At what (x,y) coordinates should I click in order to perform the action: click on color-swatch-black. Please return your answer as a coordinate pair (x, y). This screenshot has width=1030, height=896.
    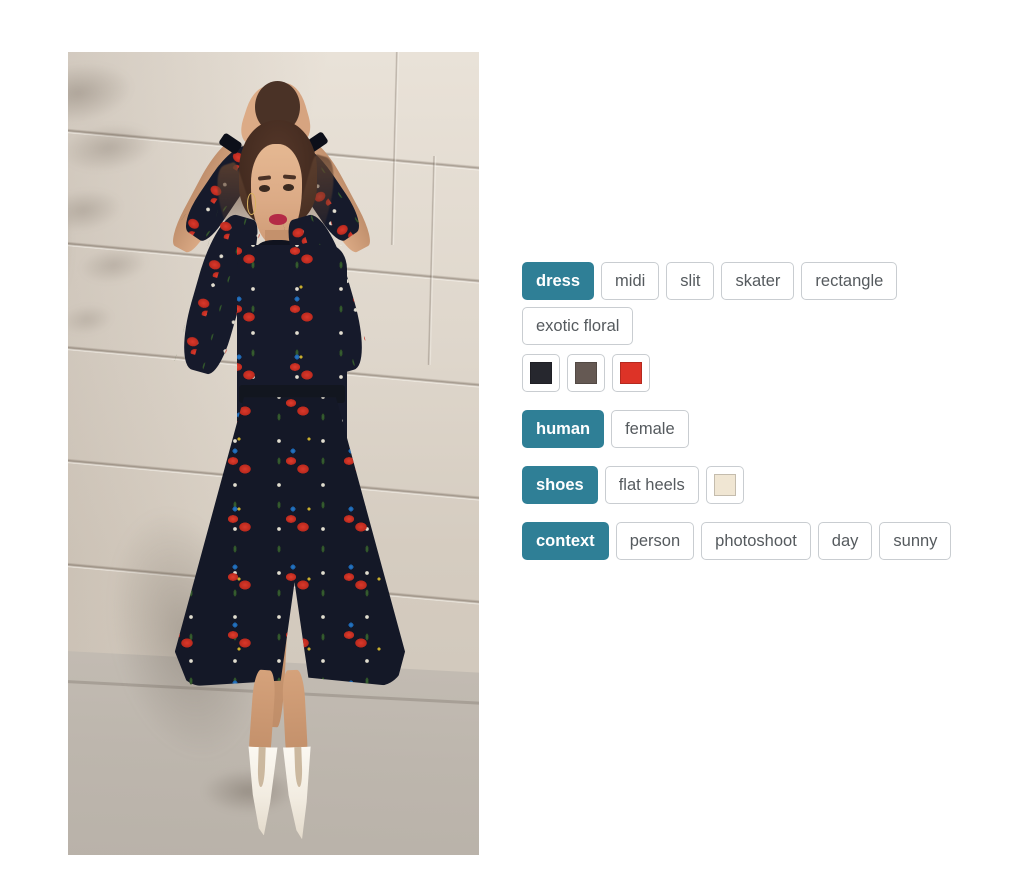
    Looking at the image, I should click on (541, 373).